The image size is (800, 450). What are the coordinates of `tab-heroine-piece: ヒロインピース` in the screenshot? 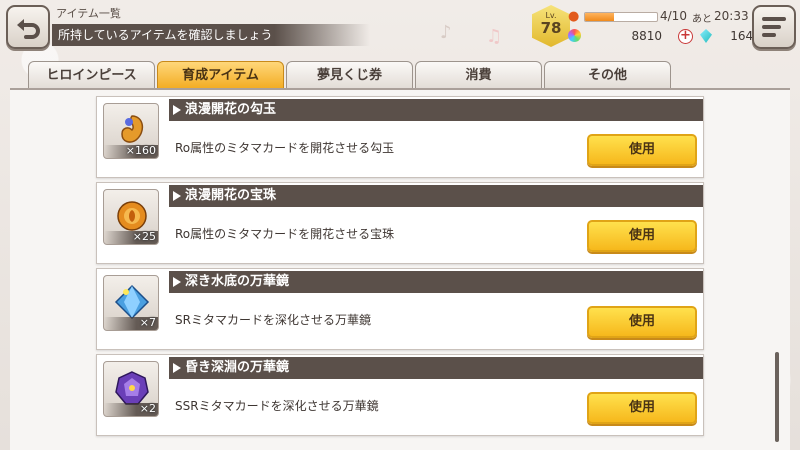 It's located at (91, 75).